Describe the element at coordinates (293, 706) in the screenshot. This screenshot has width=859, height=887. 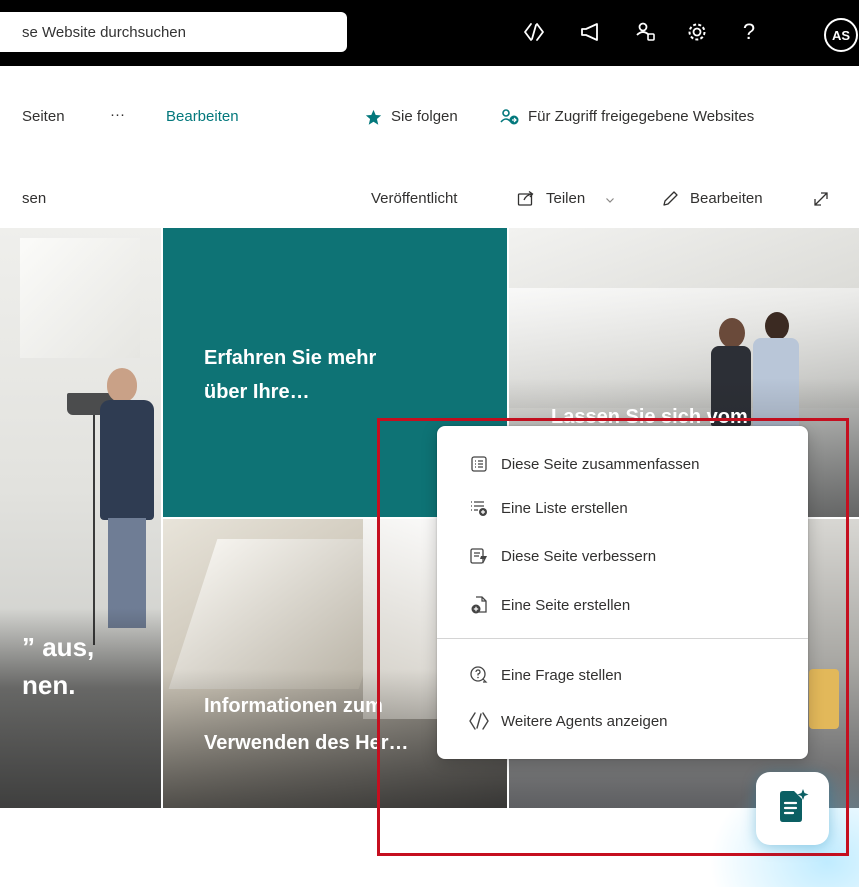
I see `tile-bottom-line1: Informationen zum` at that location.